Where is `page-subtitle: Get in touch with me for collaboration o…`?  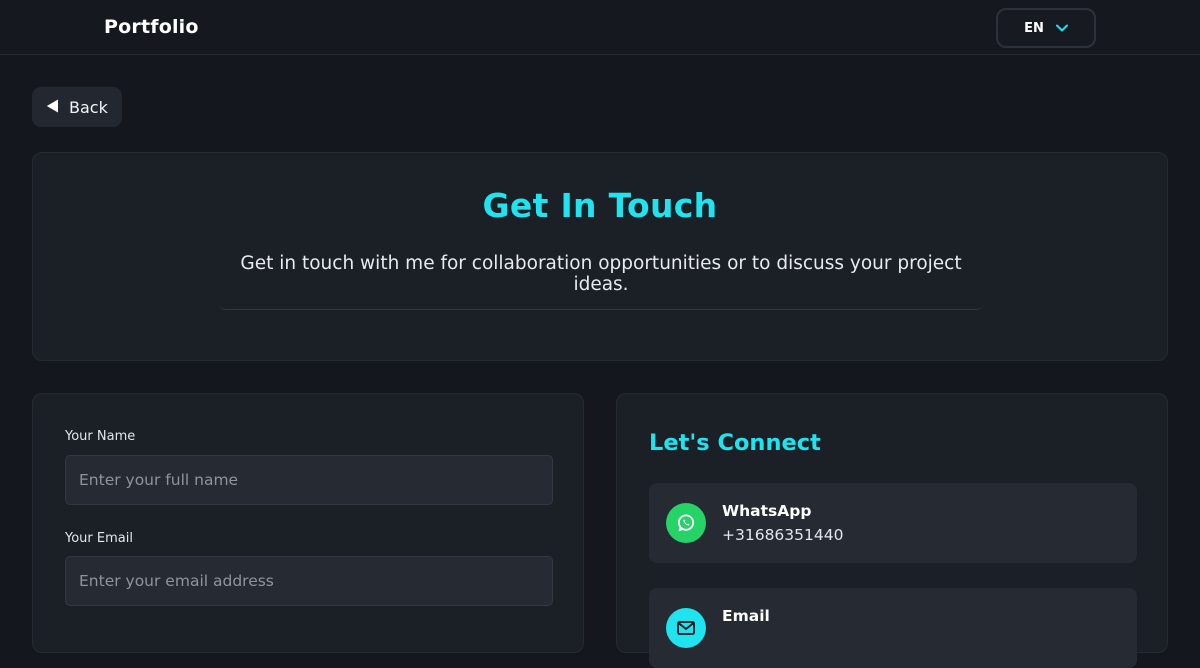 page-subtitle: Get in touch with me for collaboration o… is located at coordinates (601, 281).